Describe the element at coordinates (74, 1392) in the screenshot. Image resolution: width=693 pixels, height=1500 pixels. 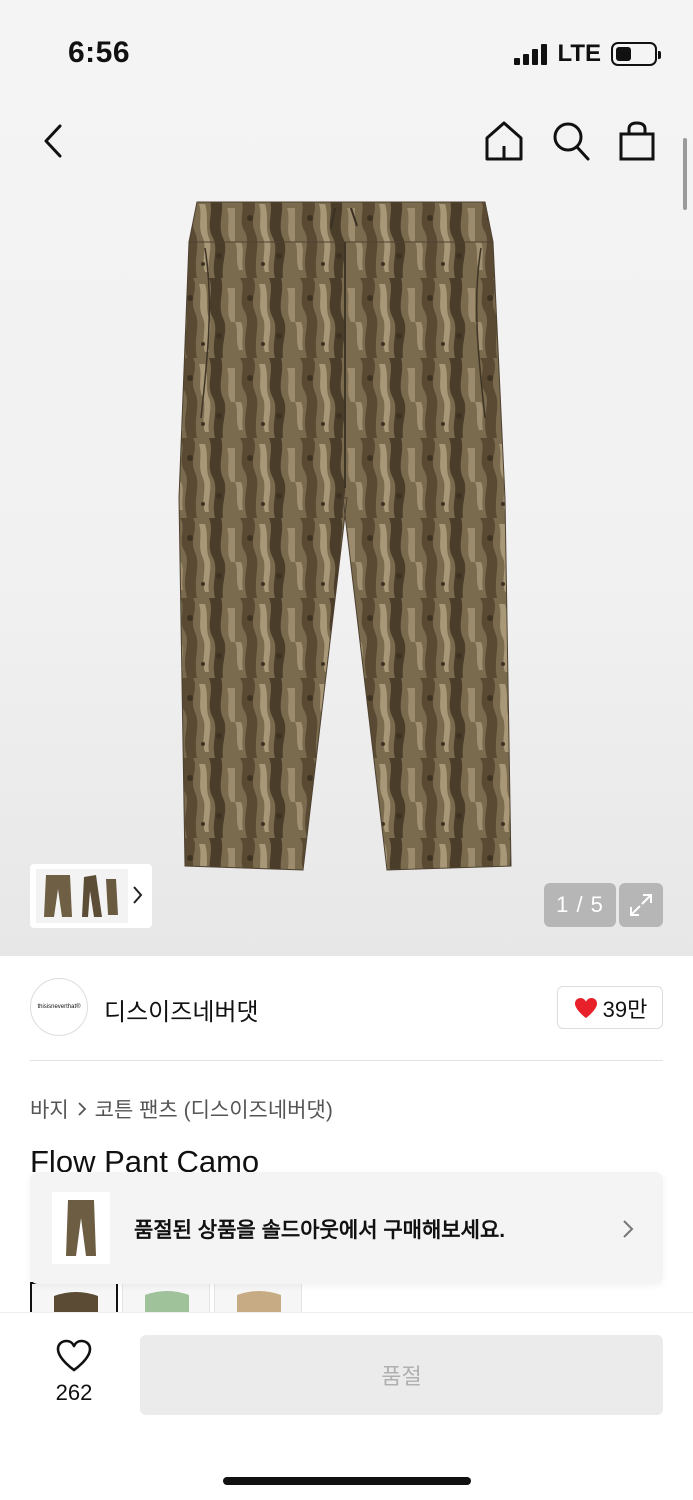
I see `wish-count: 262` at that location.